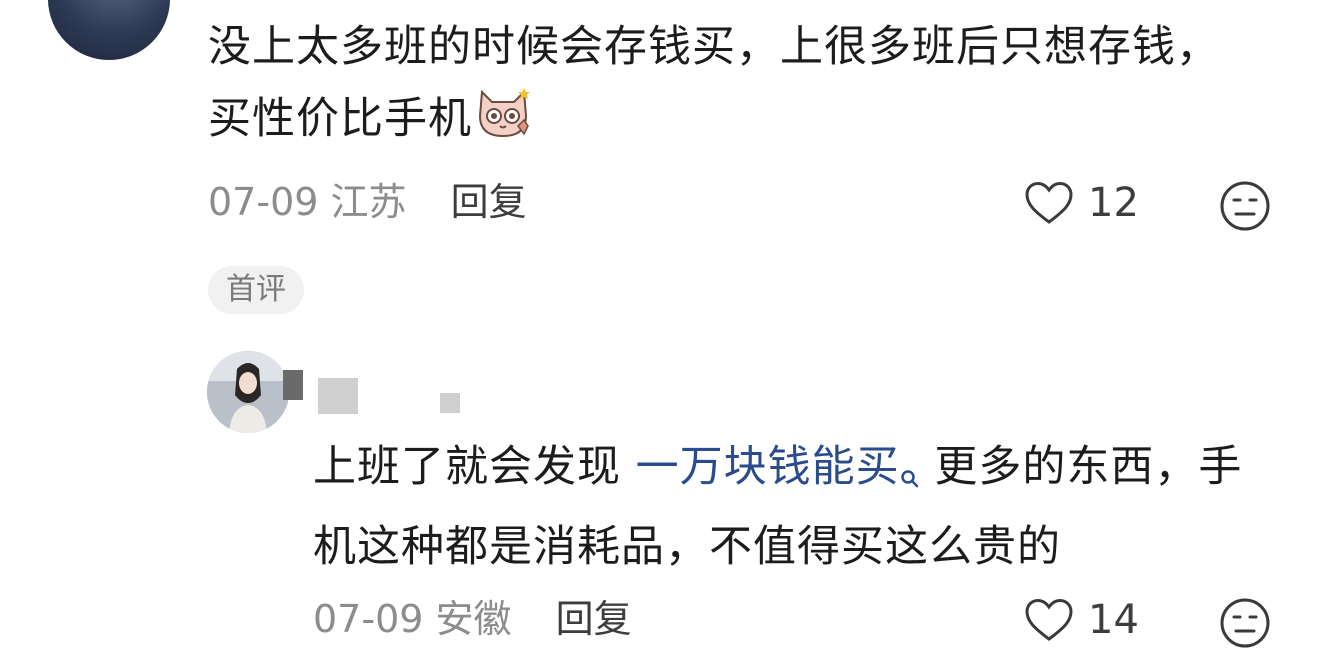  I want to click on comment-location: 安徽, so click(473, 619).